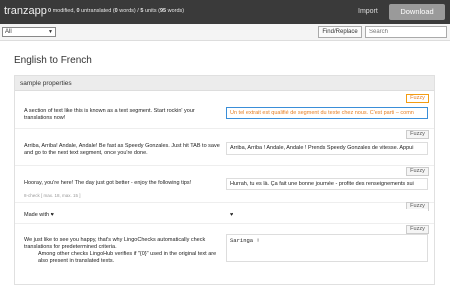  Describe the element at coordinates (327, 248) in the screenshot. I see `segment-target-input: Saringa !` at that location.